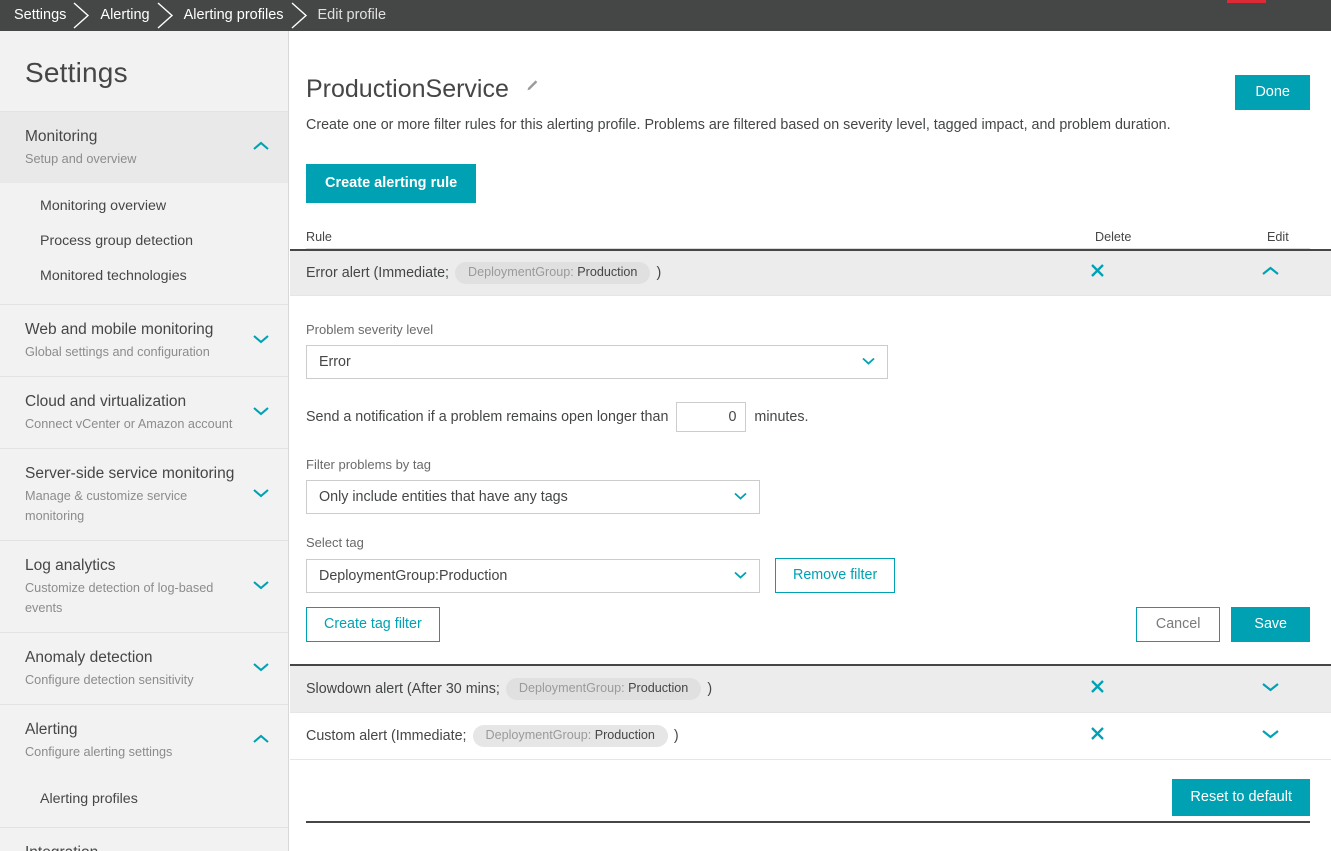 The height and width of the screenshot is (851, 1331). What do you see at coordinates (1172, 239) in the screenshot?
I see `column-header-delete: Delete` at bounding box center [1172, 239].